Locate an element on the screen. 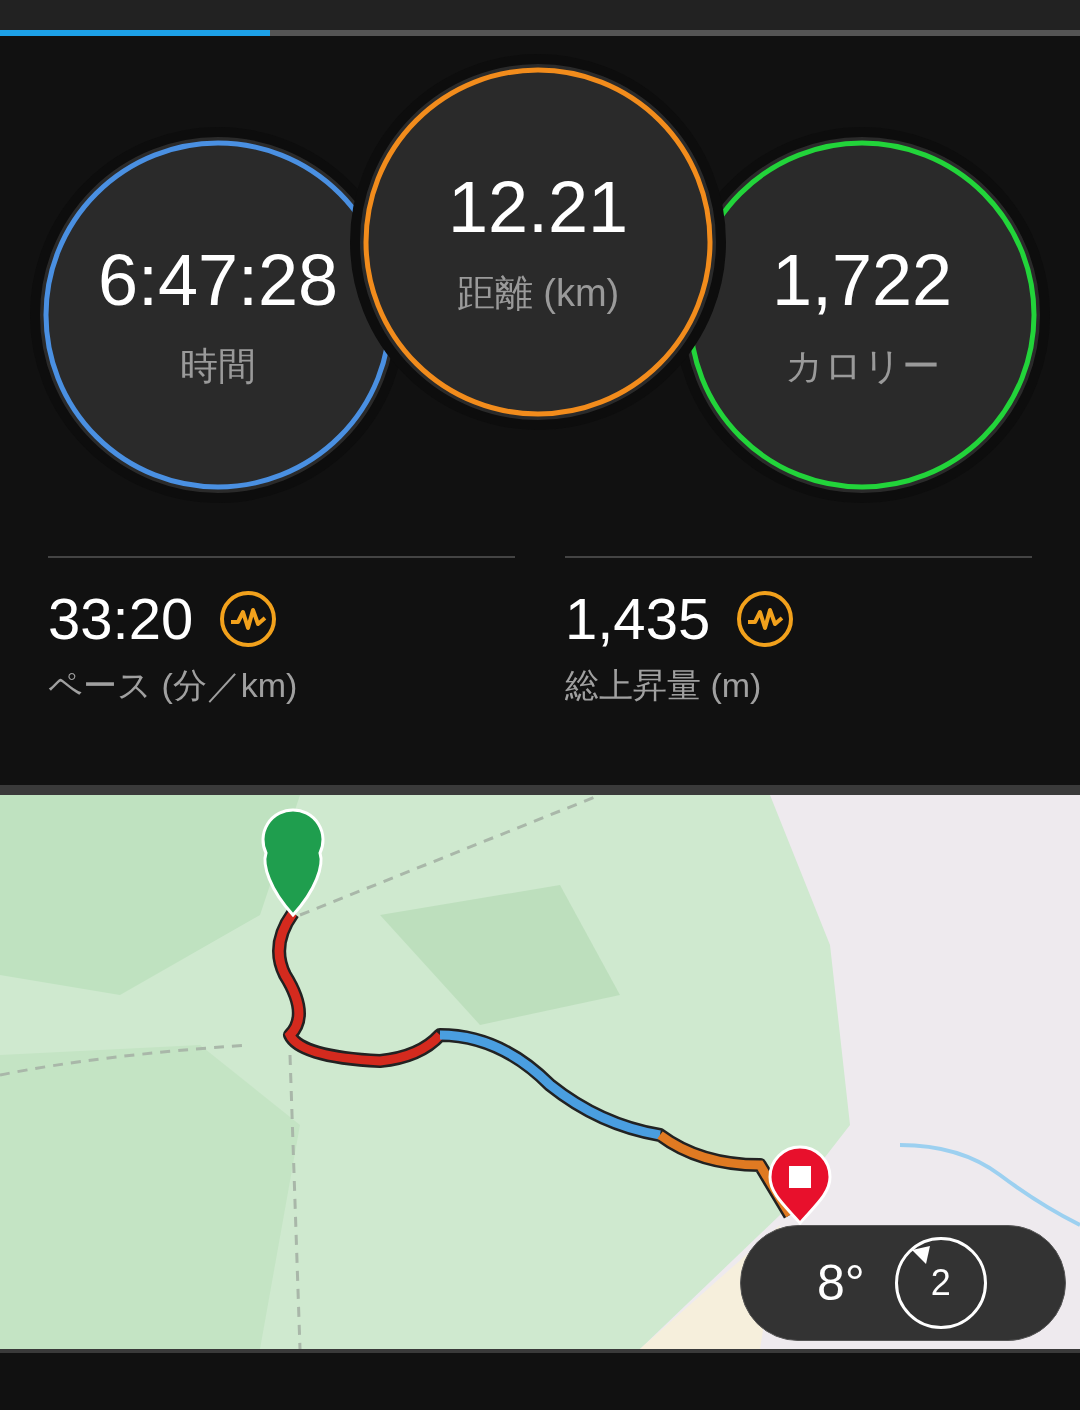 The height and width of the screenshot is (1410, 1080). finish-pin-icon is located at coordinates (800, 1185).